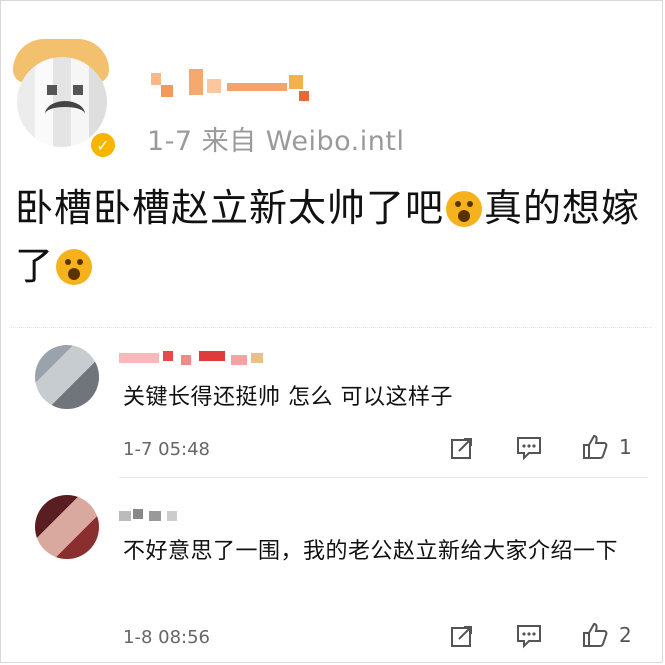 This screenshot has height=665, width=665. Describe the element at coordinates (35, 266) in the screenshot. I see `post-content-line2: 了` at that location.